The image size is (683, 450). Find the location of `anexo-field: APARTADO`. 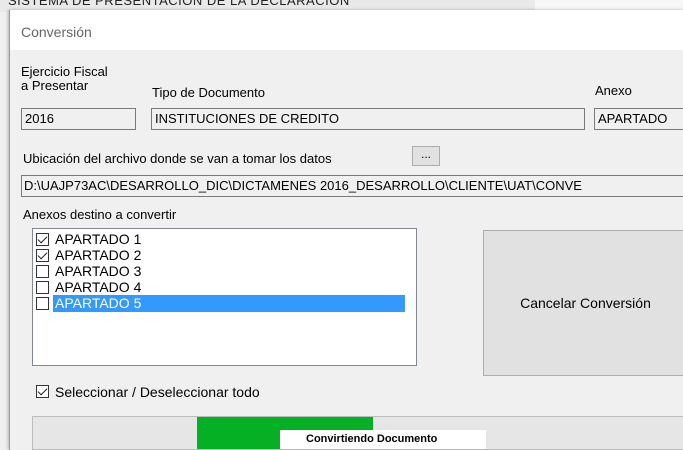

anexo-field: APARTADO is located at coordinates (638, 119).